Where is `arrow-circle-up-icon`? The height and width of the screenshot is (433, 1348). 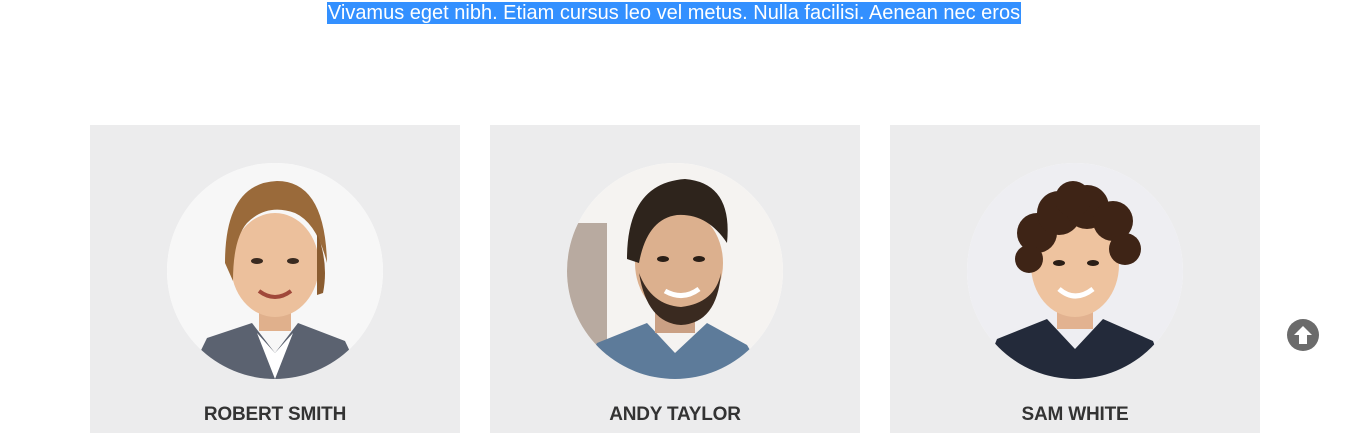 arrow-circle-up-icon is located at coordinates (1303, 335).